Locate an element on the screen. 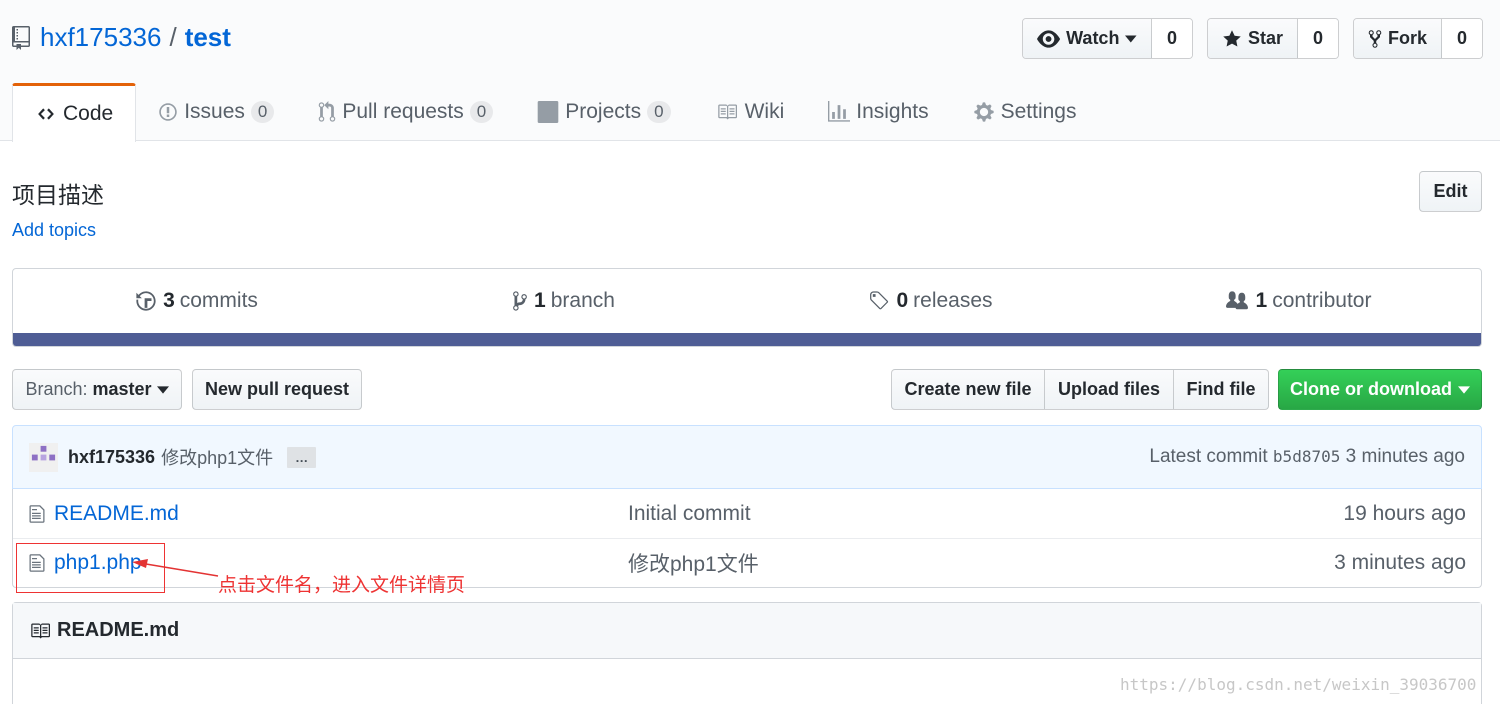 Image resolution: width=1500 pixels, height=704 pixels. watch-button: Watch is located at coordinates (1087, 38).